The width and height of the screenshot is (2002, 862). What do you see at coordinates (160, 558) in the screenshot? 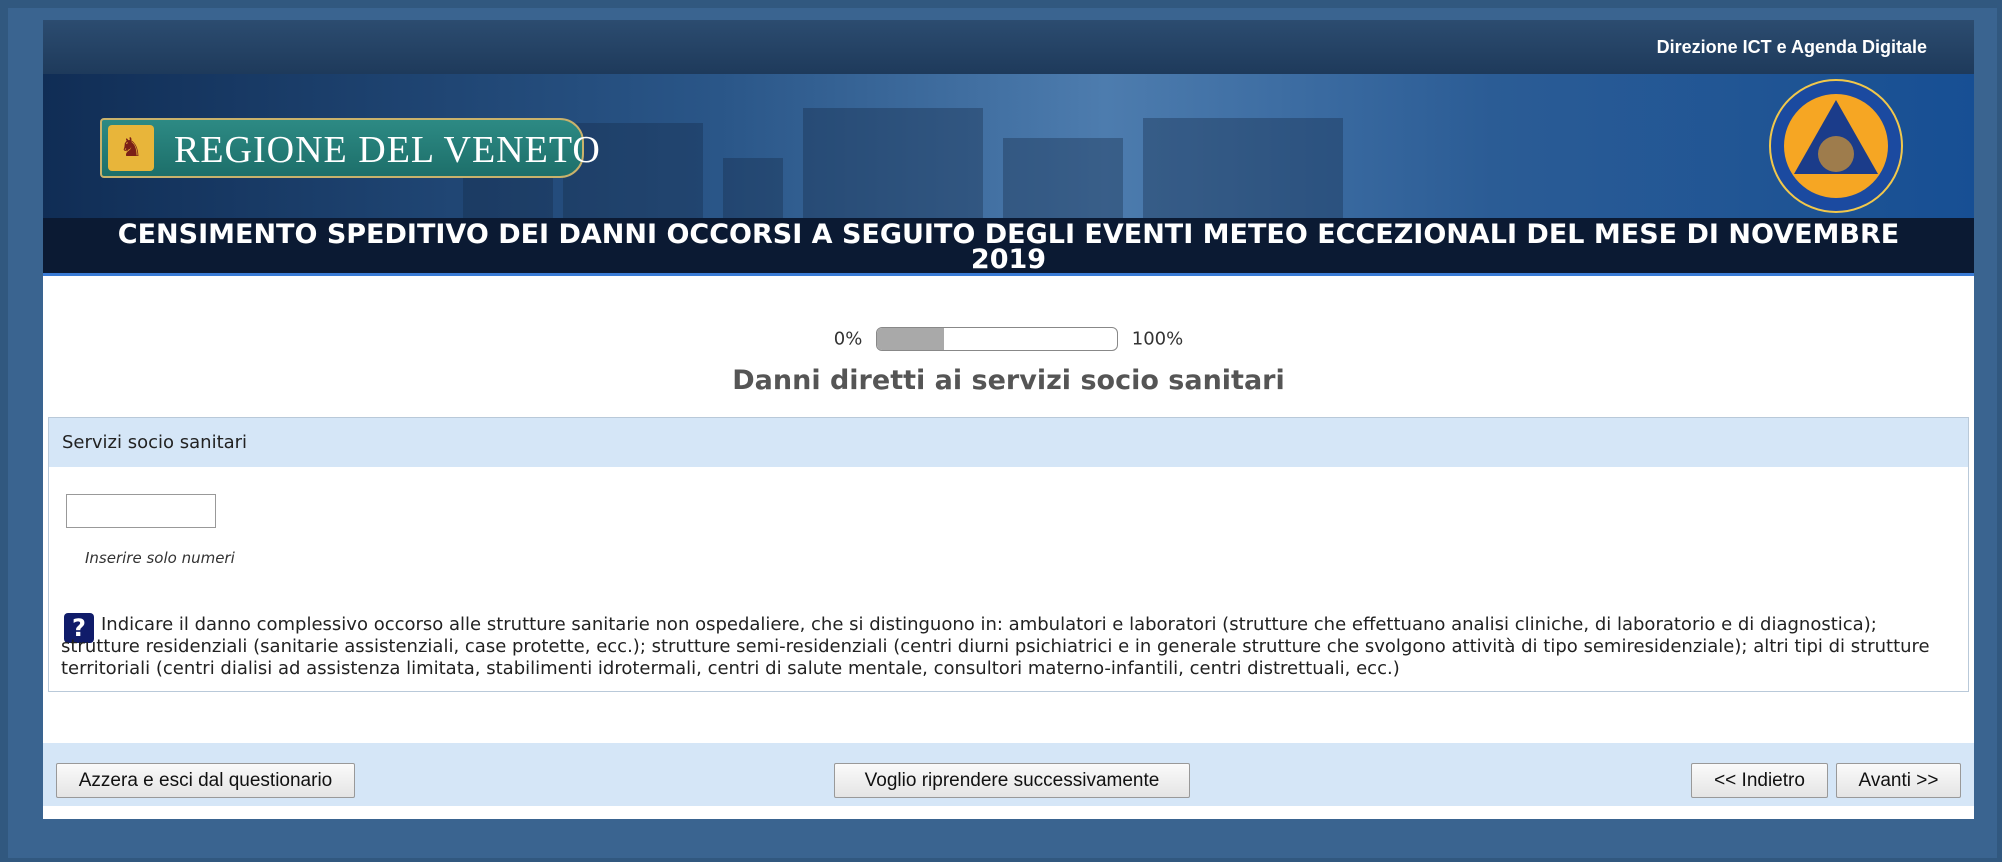
I see `input-hint: Inserire solo numeri` at bounding box center [160, 558].